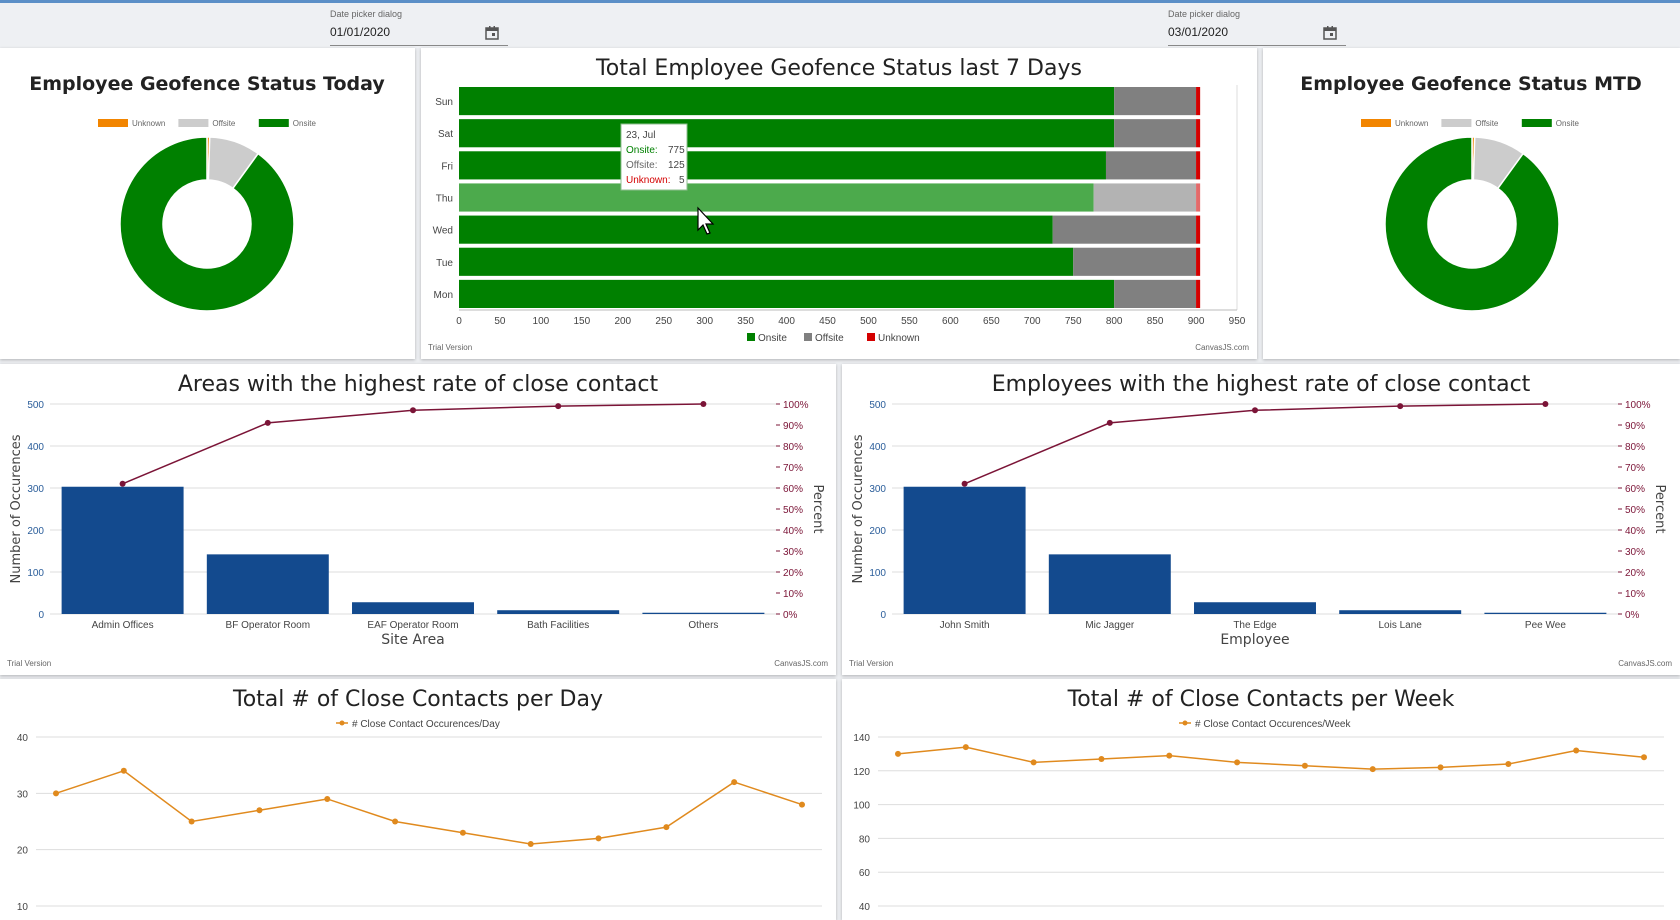  I want to click on legend-label: # Close Contact Occurences/Week, so click(1273, 724).